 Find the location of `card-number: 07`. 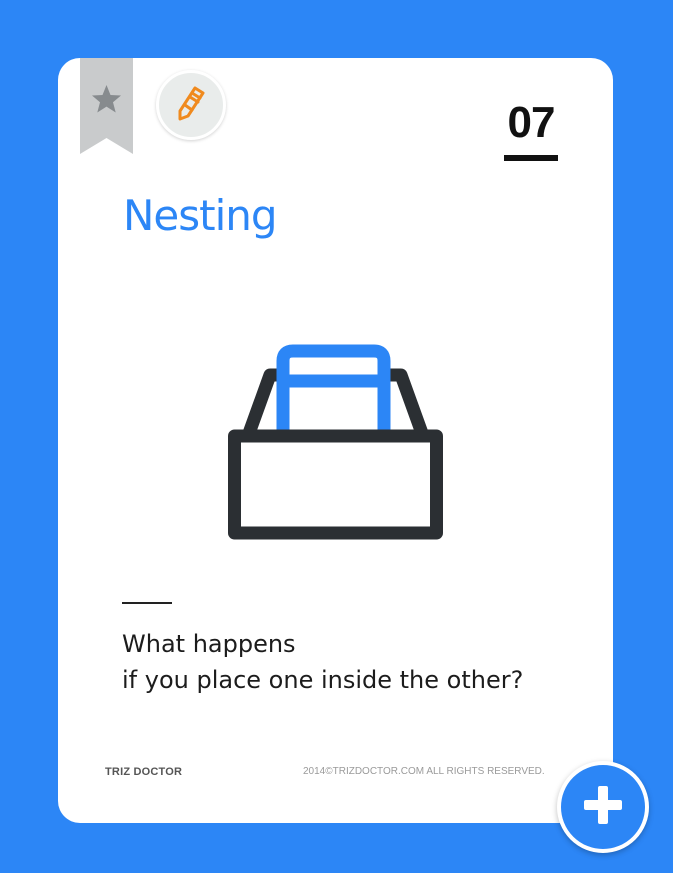

card-number: 07 is located at coordinates (531, 122).